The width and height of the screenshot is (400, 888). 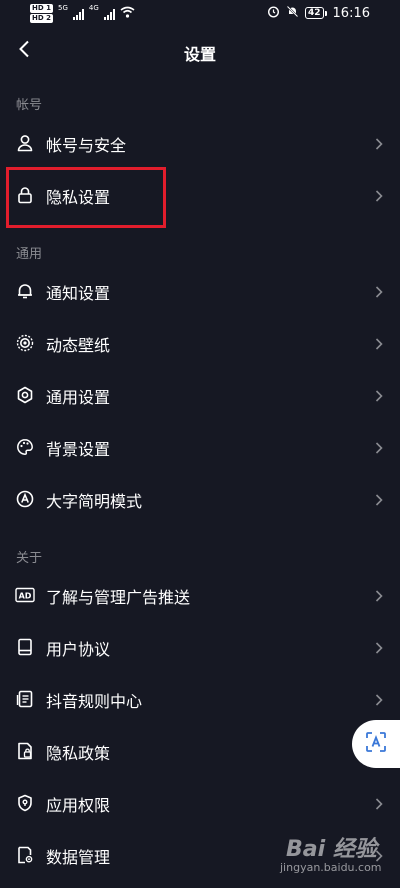 I want to click on section-title-account: 帐号, so click(x=29, y=105).